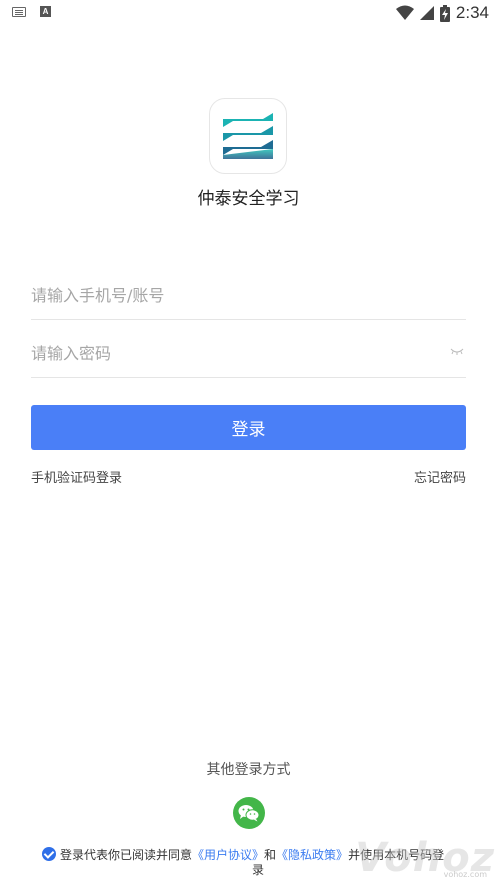 Image resolution: width=497 pixels, height=883 pixels. I want to click on keyboard-icon, so click(19, 11).